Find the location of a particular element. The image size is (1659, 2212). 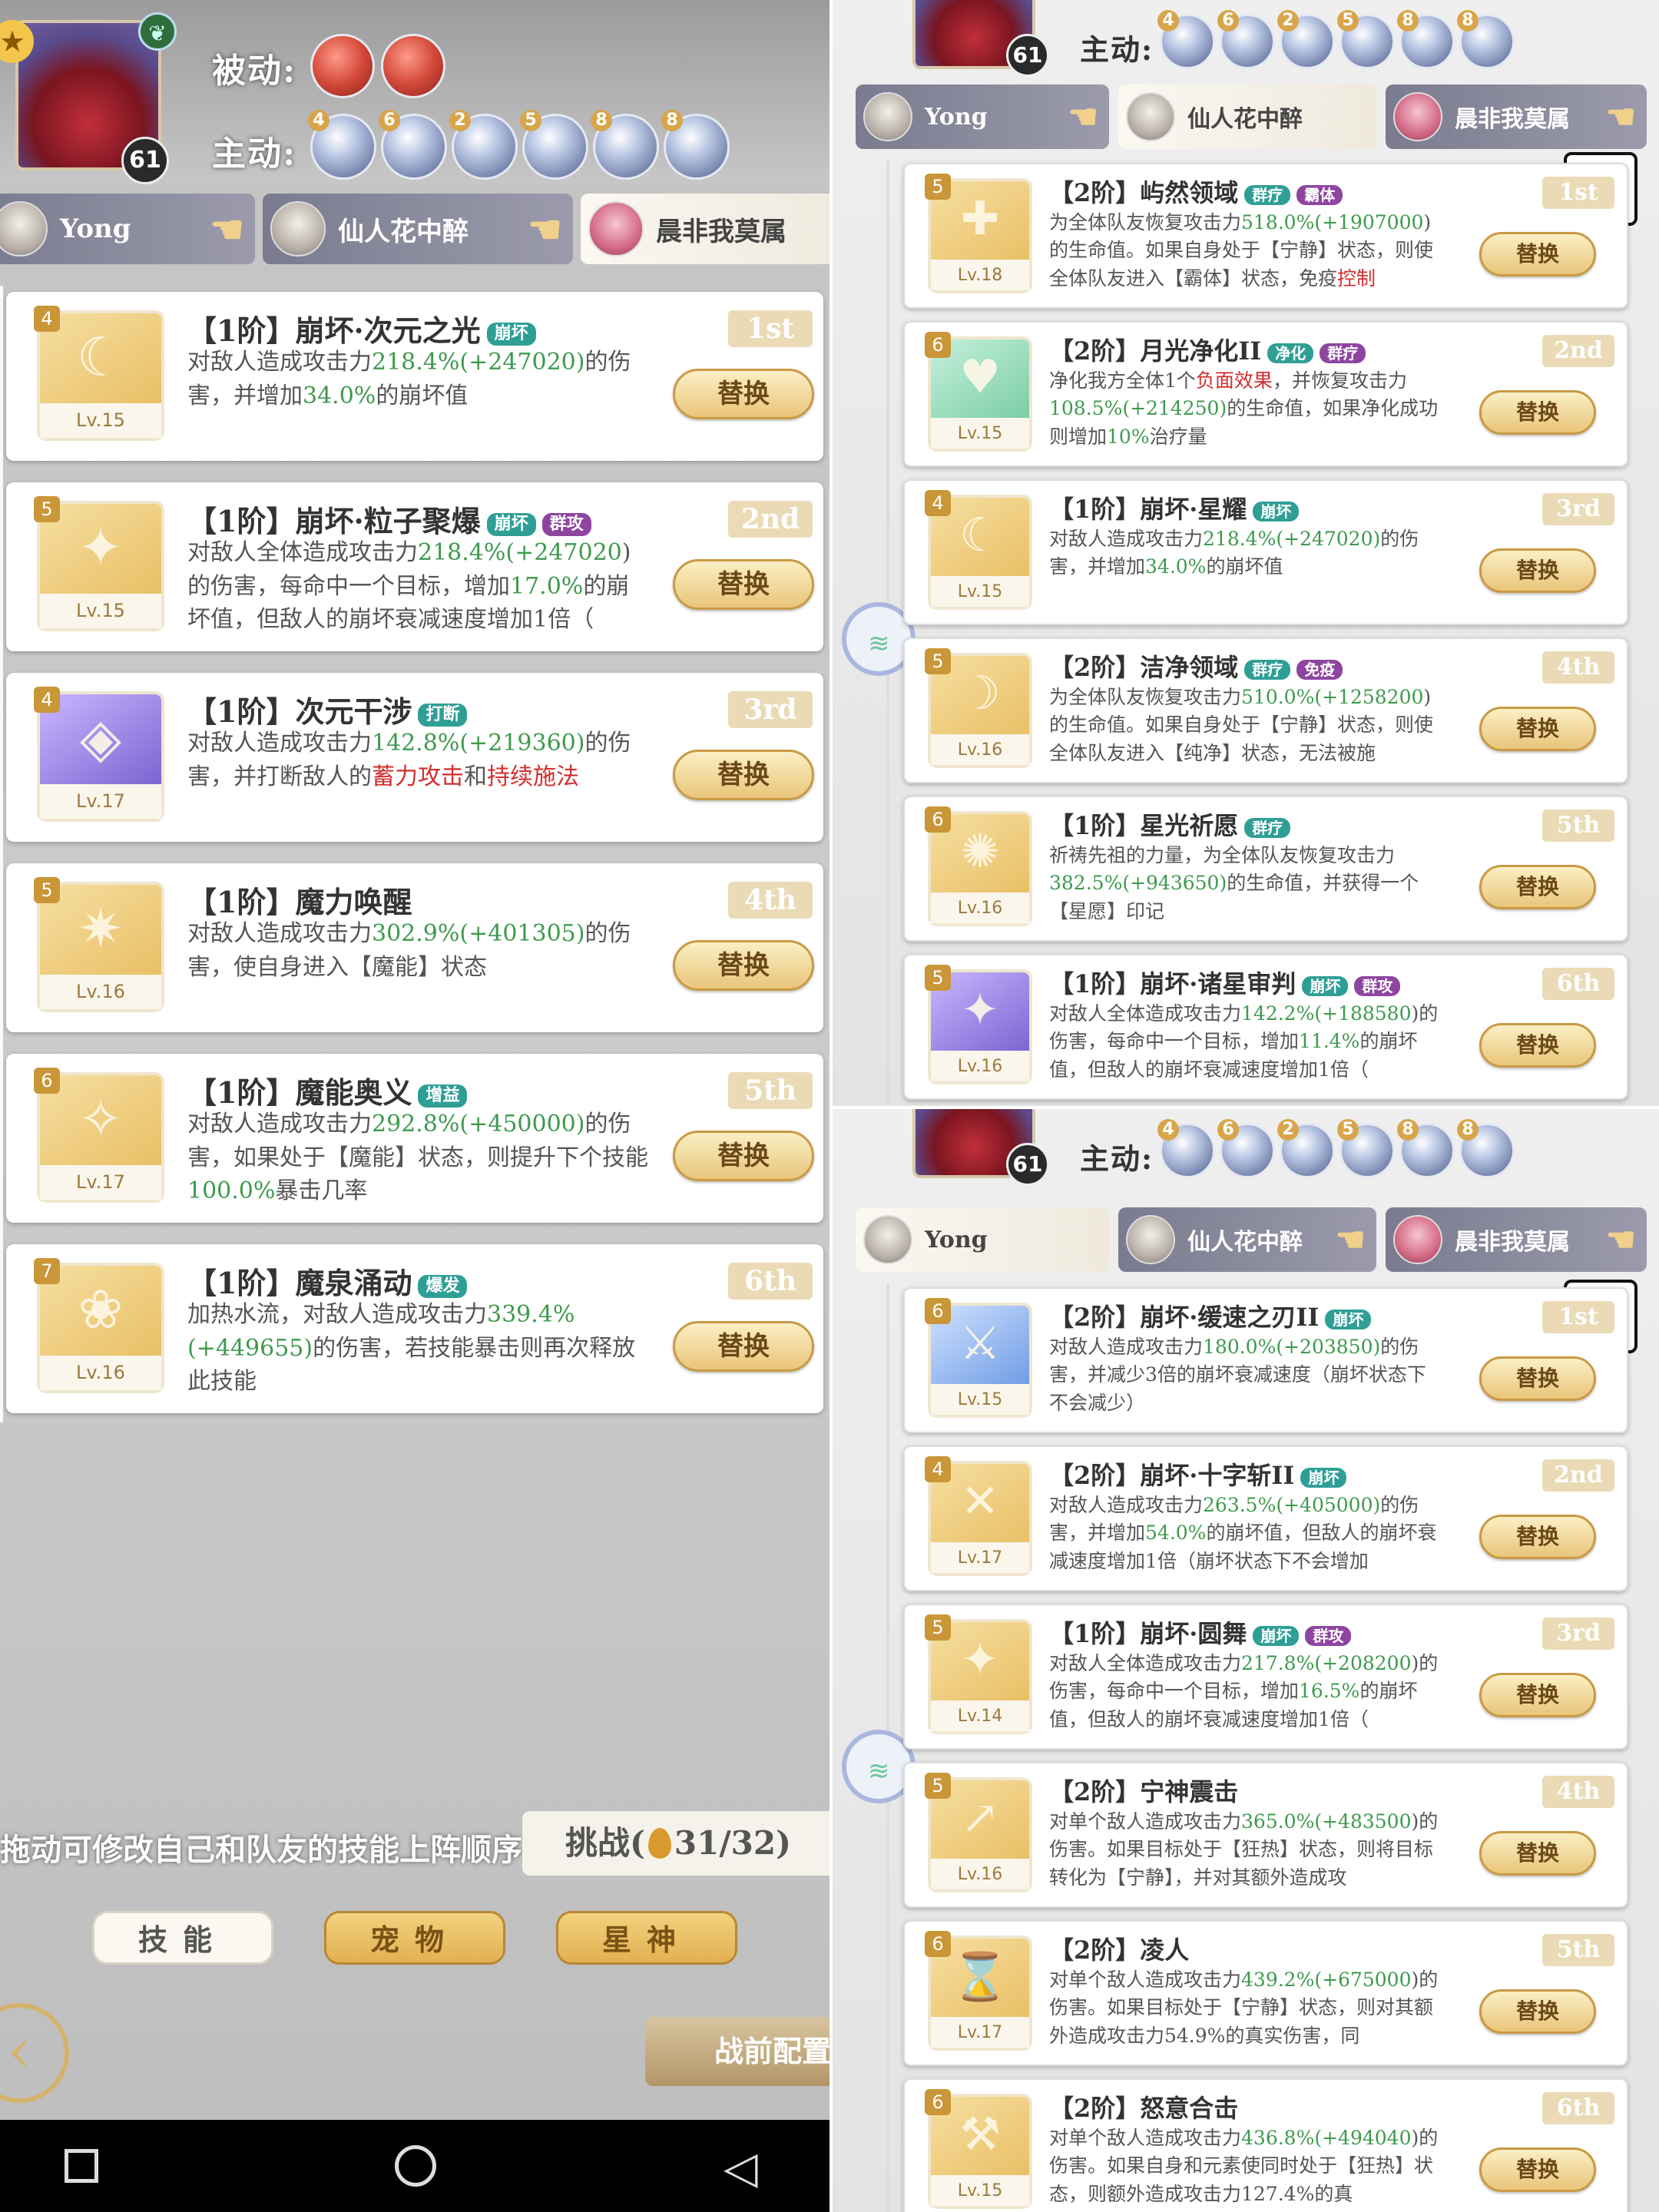

description-text: 对敌人全体造成攻击力 is located at coordinates (1146, 1014).